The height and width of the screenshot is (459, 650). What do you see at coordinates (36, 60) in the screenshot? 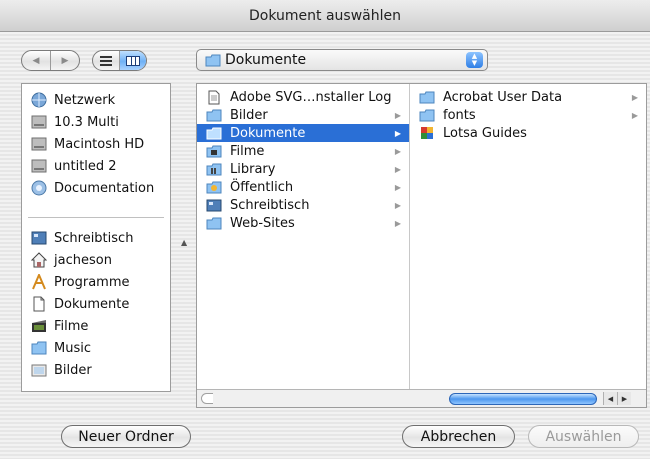
I see `back-icon: ◀` at bounding box center [36, 60].